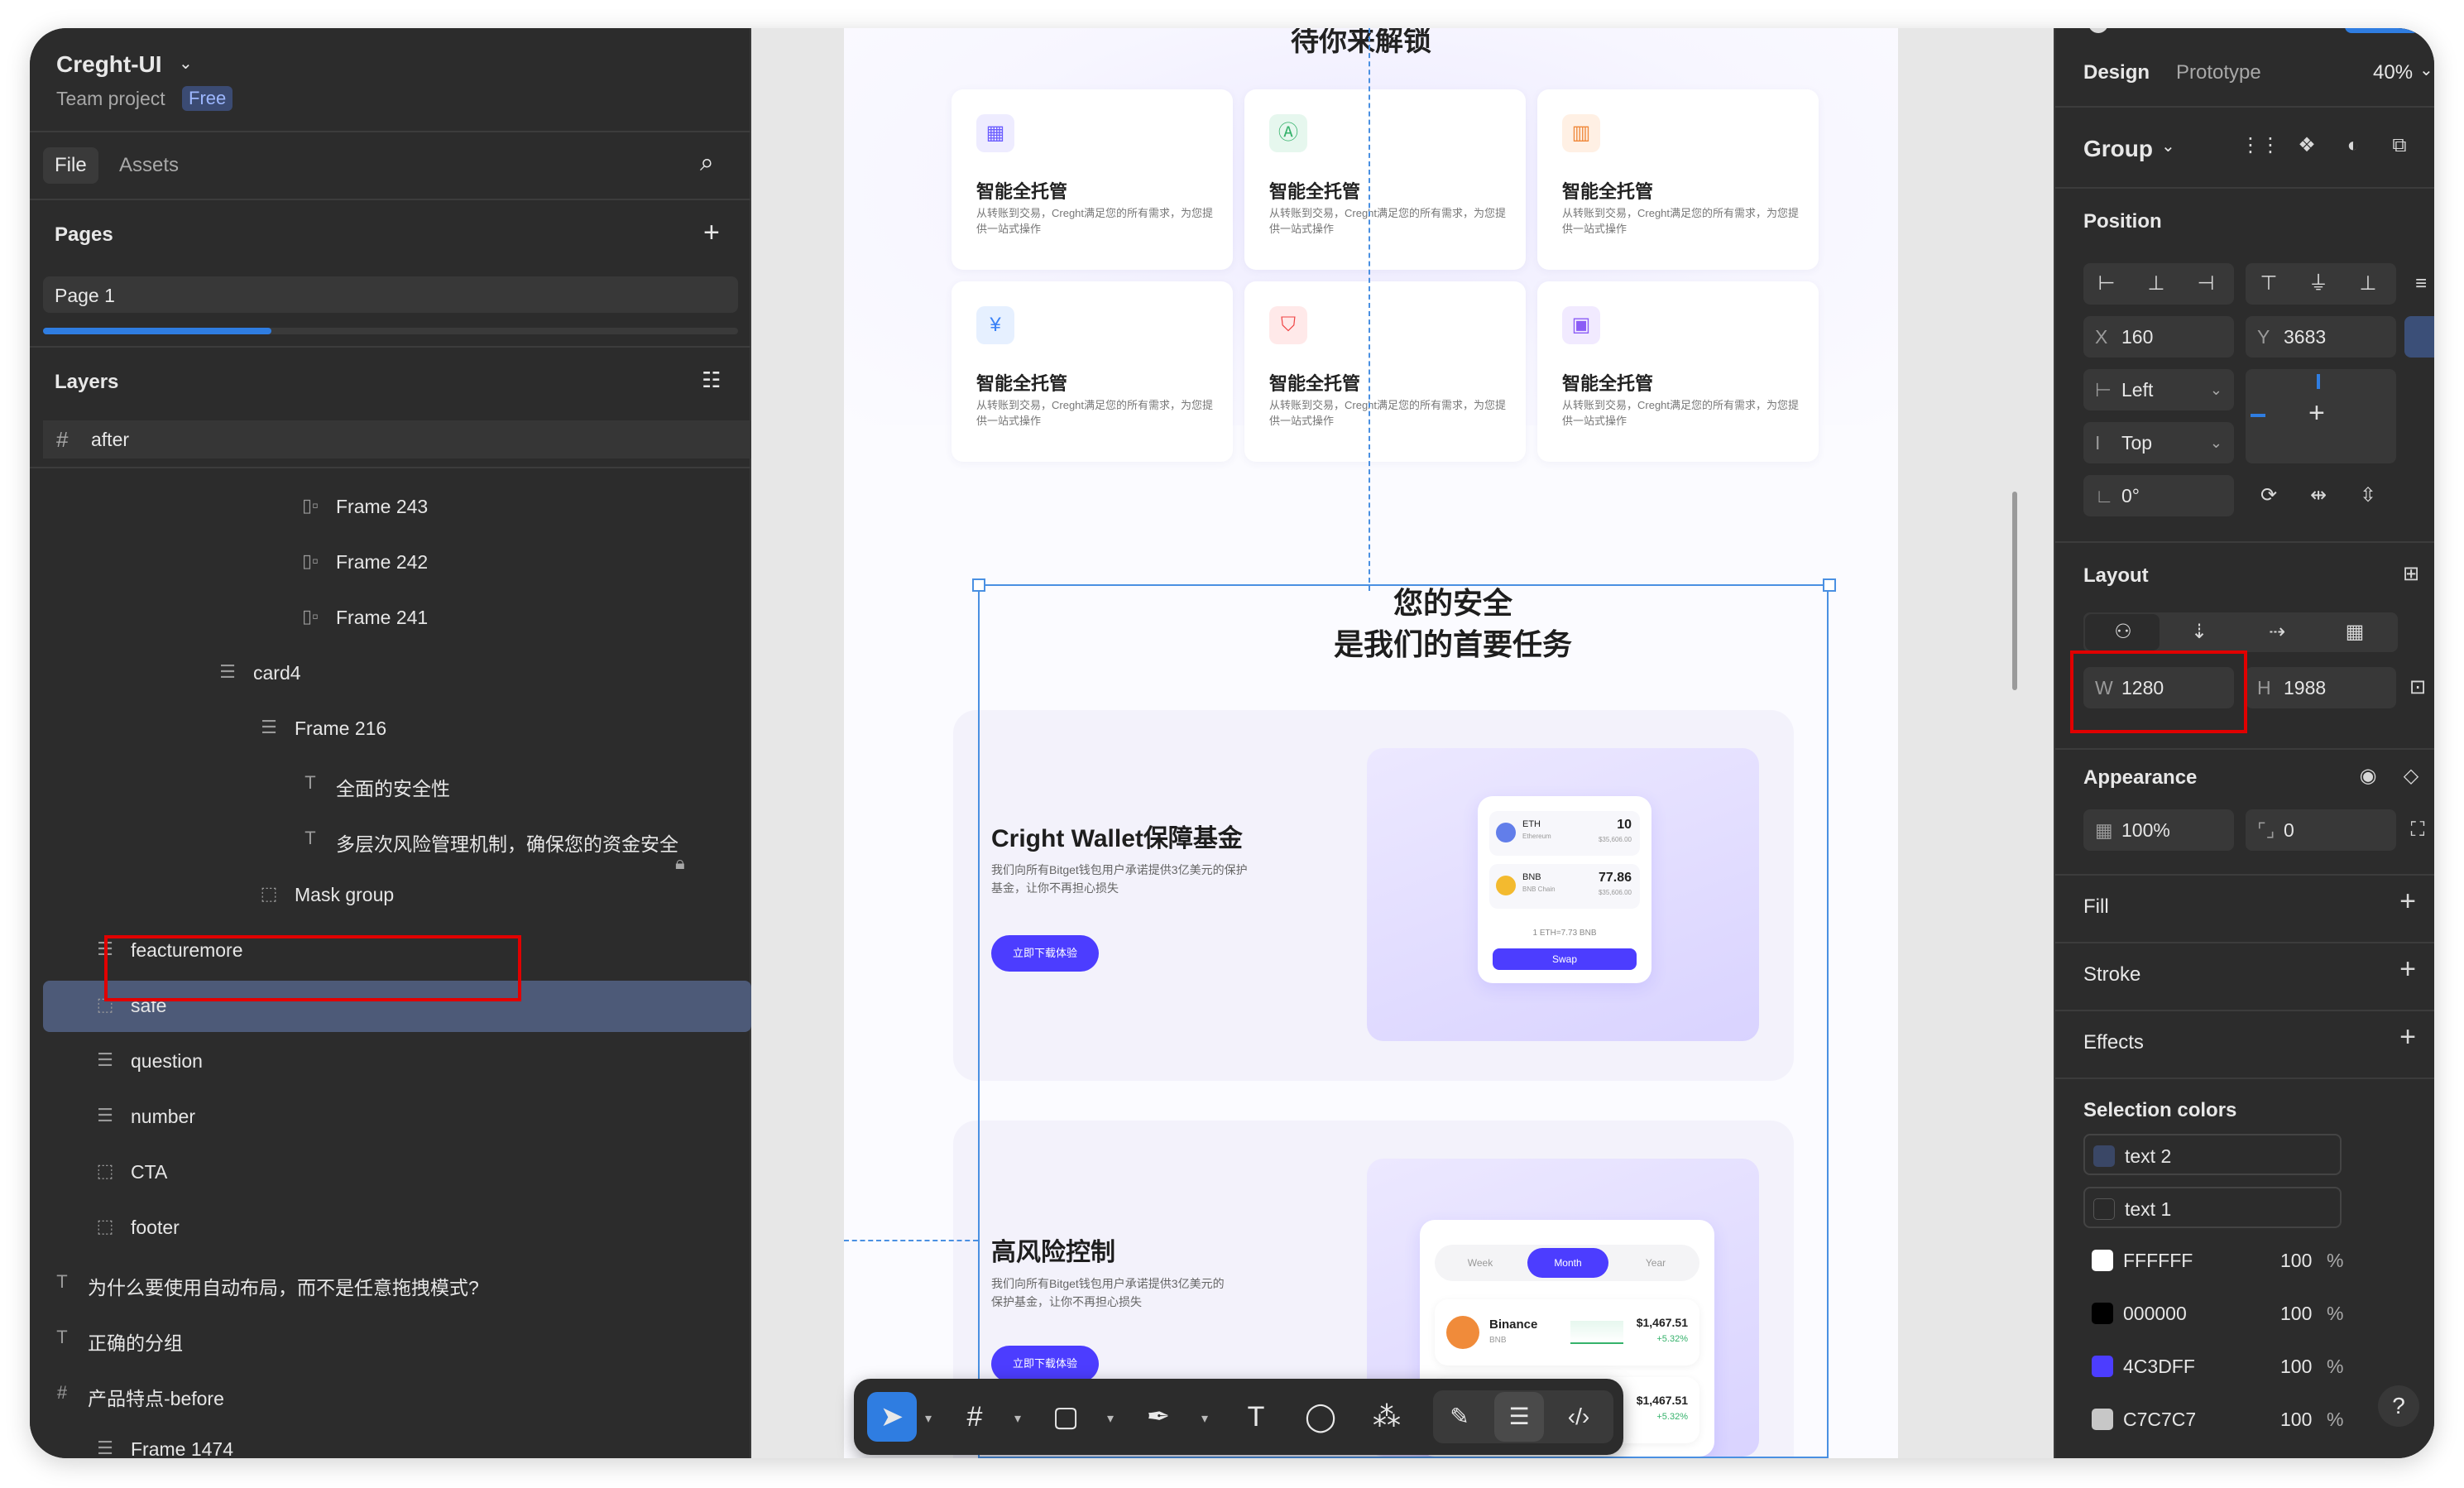 This screenshot has height=1488, width=2464. I want to click on resize-to-fit-icon: ⊡, so click(2415, 687).